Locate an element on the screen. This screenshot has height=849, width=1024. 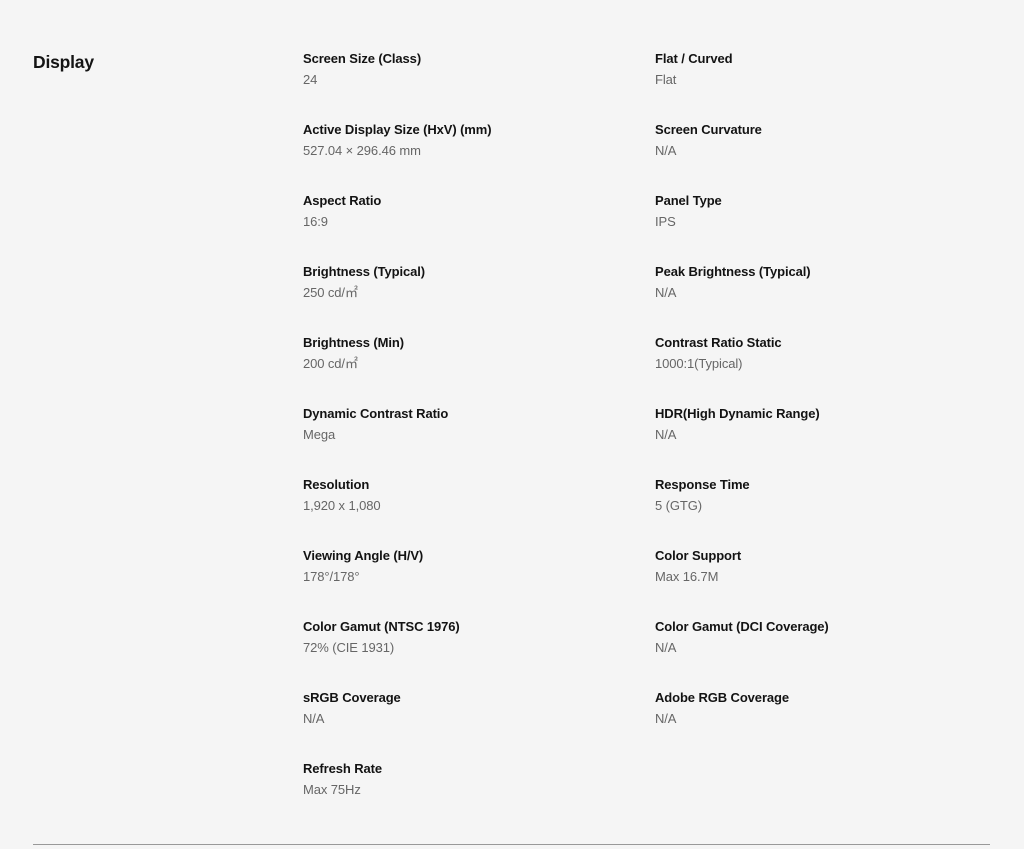
spec-value: Max 75Hz is located at coordinates (332, 789).